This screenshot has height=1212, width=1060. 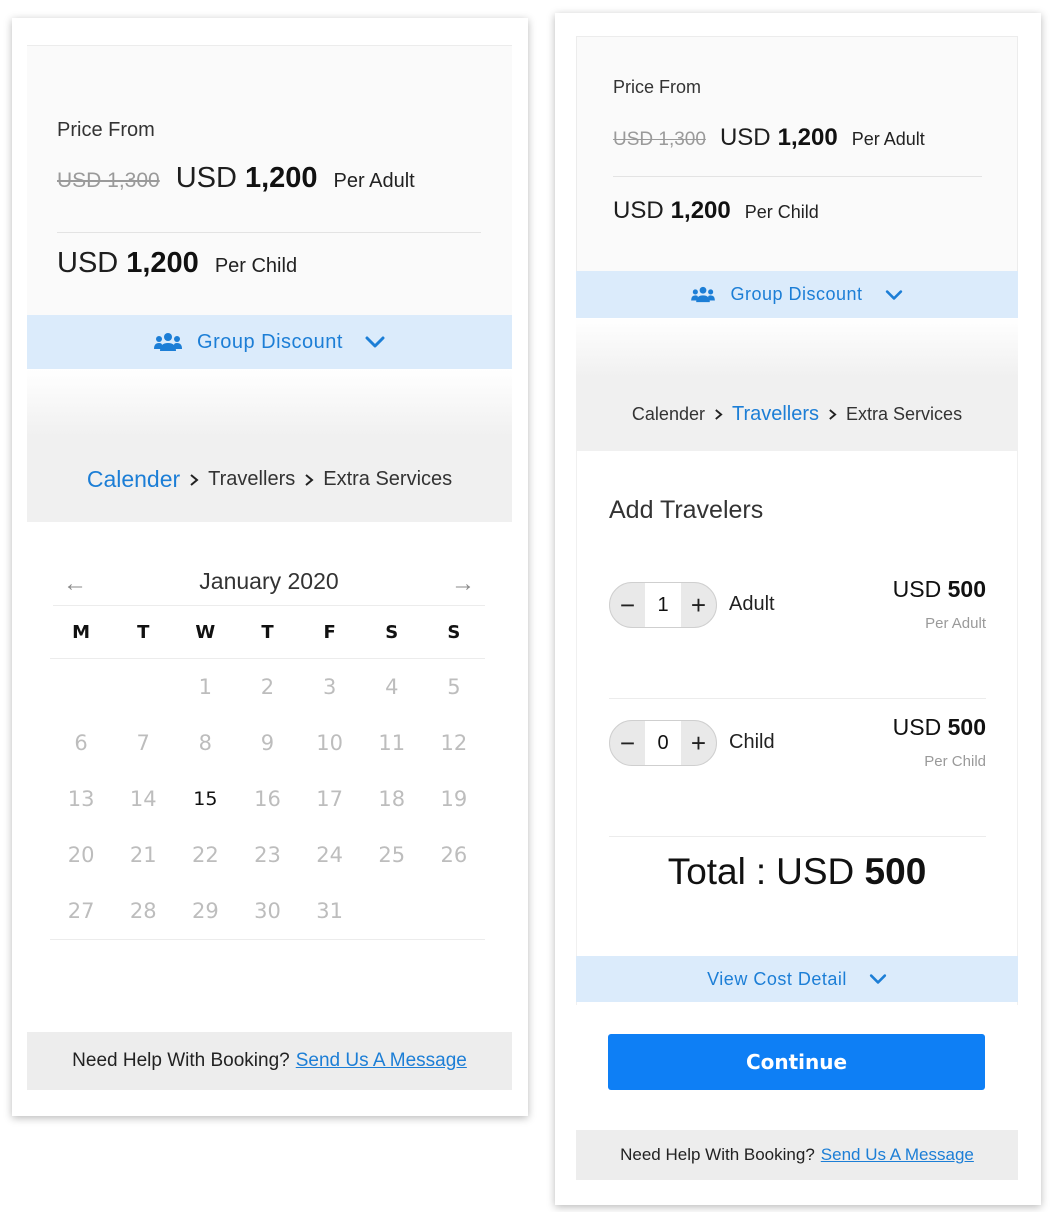 What do you see at coordinates (797, 768) in the screenshot?
I see `child-traveler-row: − 0 + Child USD 500 Per Child` at bounding box center [797, 768].